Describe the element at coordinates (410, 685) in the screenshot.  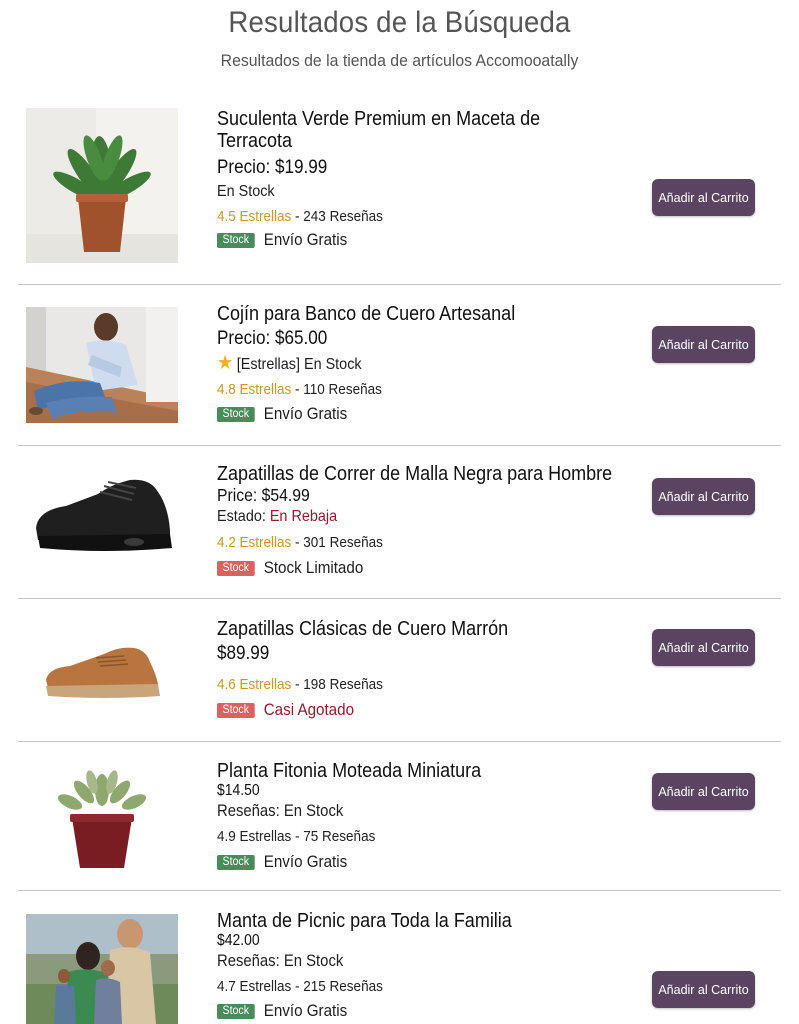
I see `product-rating: 4.6 Estrellas - 198 Reseñas` at that location.